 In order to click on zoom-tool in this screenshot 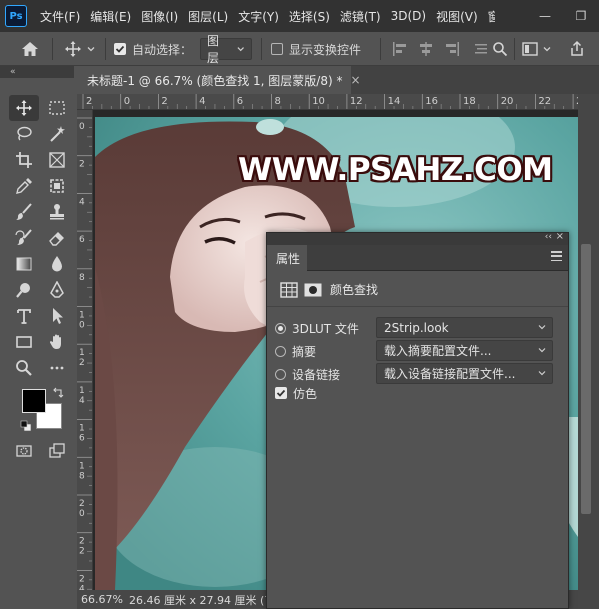, I will do `click(24, 368)`.